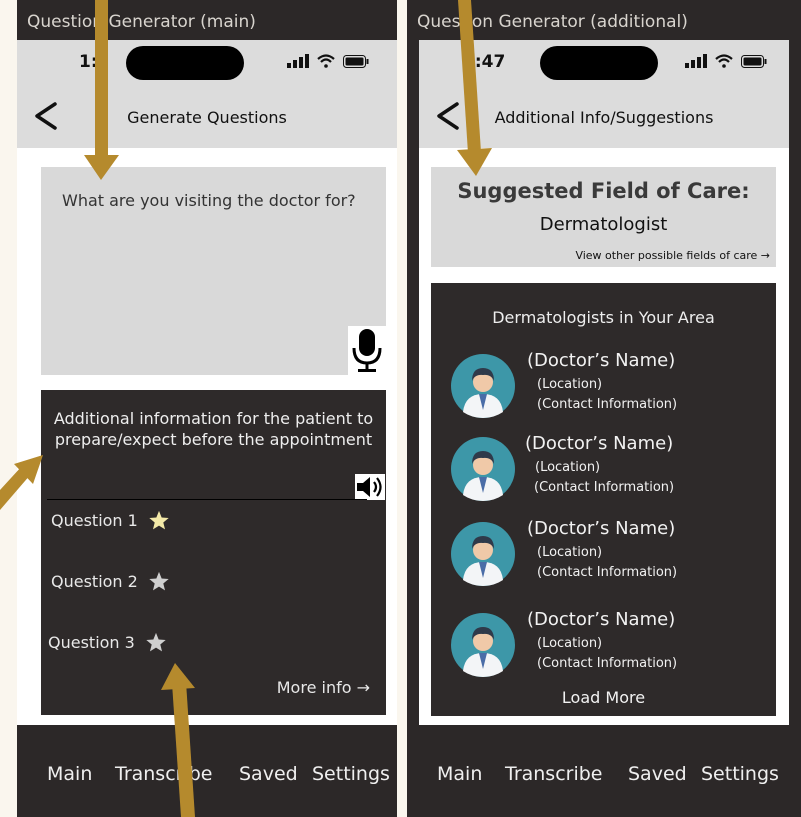 The image size is (801, 817). I want to click on question-item: Question 2, so click(110, 581).